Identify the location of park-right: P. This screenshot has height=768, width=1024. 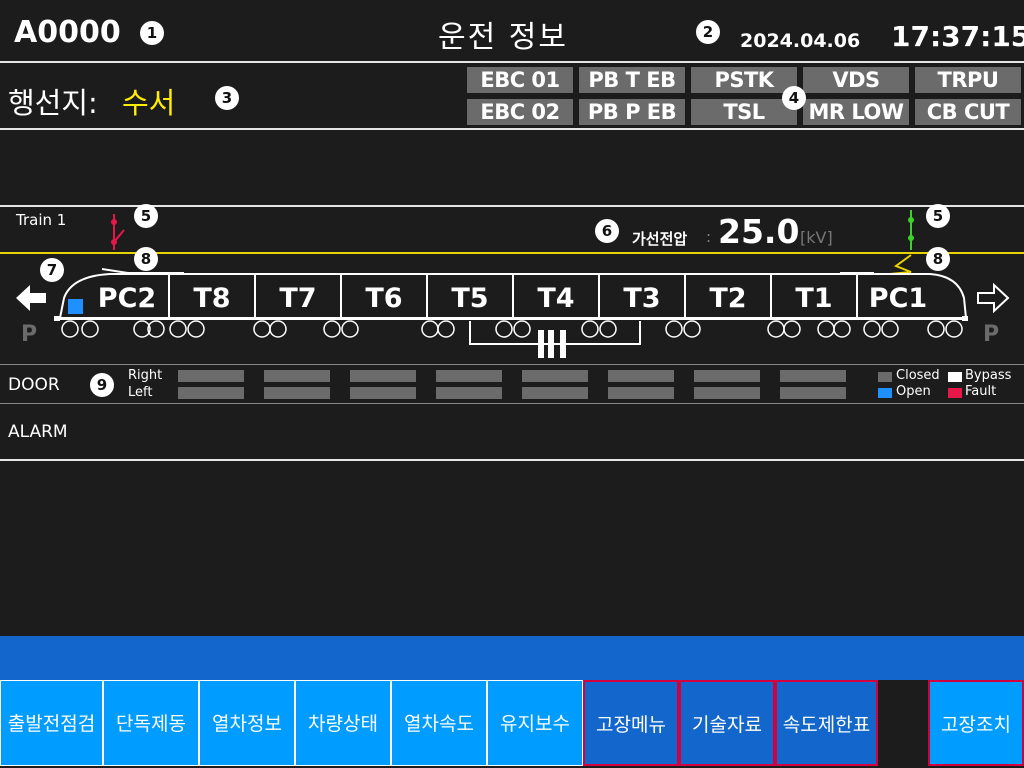
(991, 334).